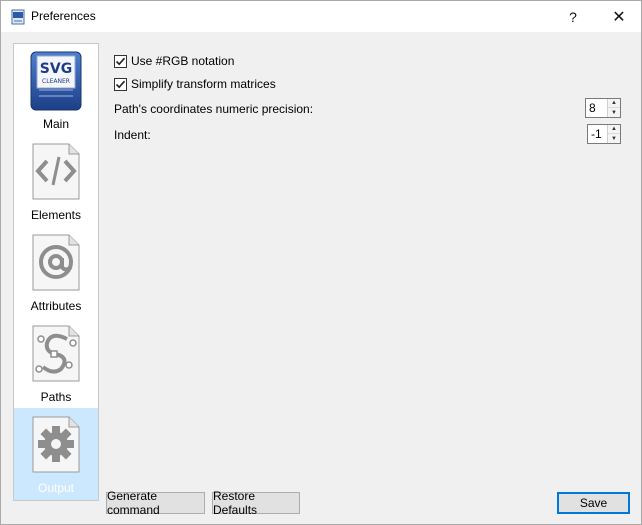 This screenshot has height=525, width=642. What do you see at coordinates (592, 108) in the screenshot?
I see `precision-value: 8` at bounding box center [592, 108].